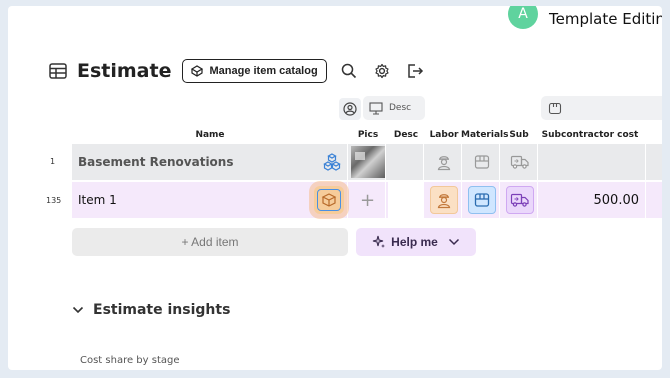  What do you see at coordinates (210, 200) in the screenshot?
I see `name-cell: Item 1` at bounding box center [210, 200].